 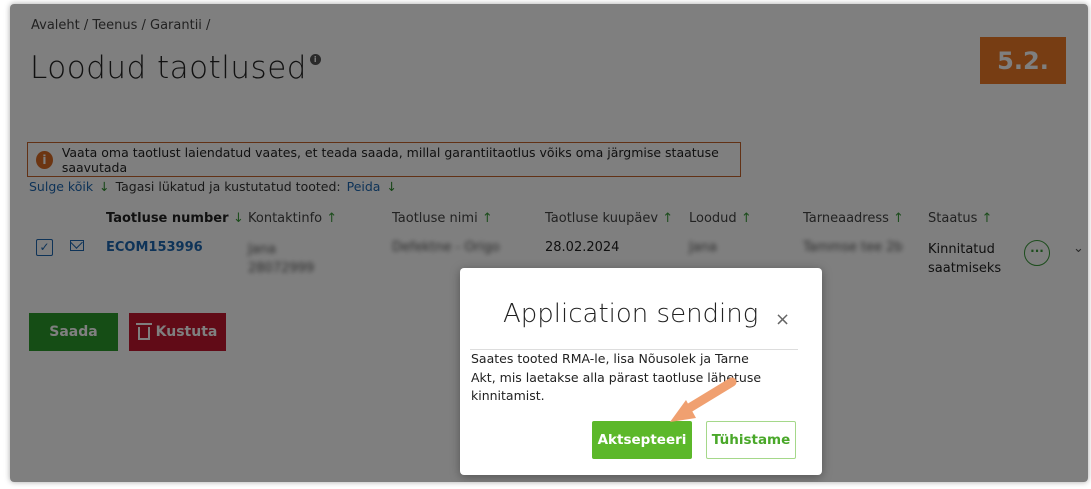 What do you see at coordinates (703, 399) in the screenshot?
I see `pointer-arrow-icon` at bounding box center [703, 399].